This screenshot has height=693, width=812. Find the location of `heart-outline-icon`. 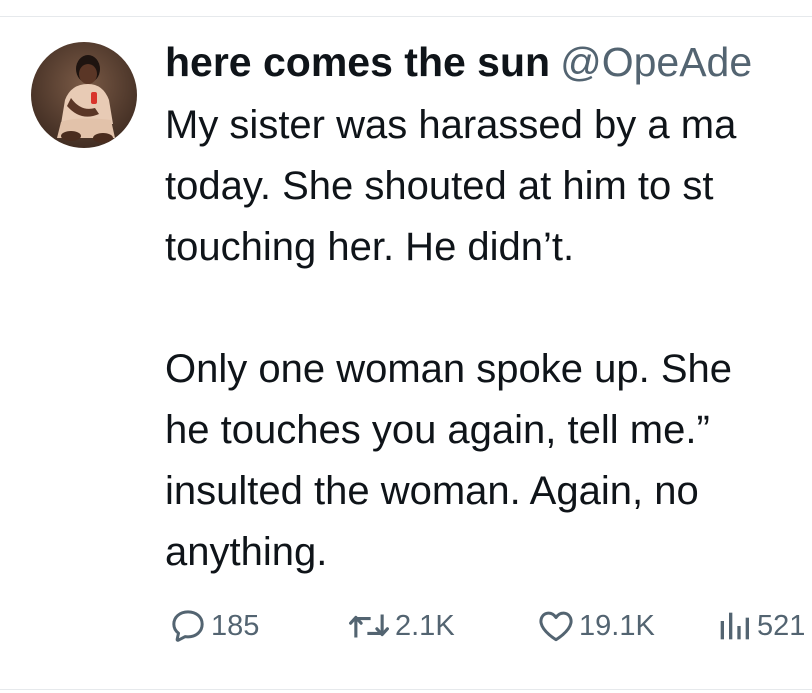

heart-outline-icon is located at coordinates (556, 626).